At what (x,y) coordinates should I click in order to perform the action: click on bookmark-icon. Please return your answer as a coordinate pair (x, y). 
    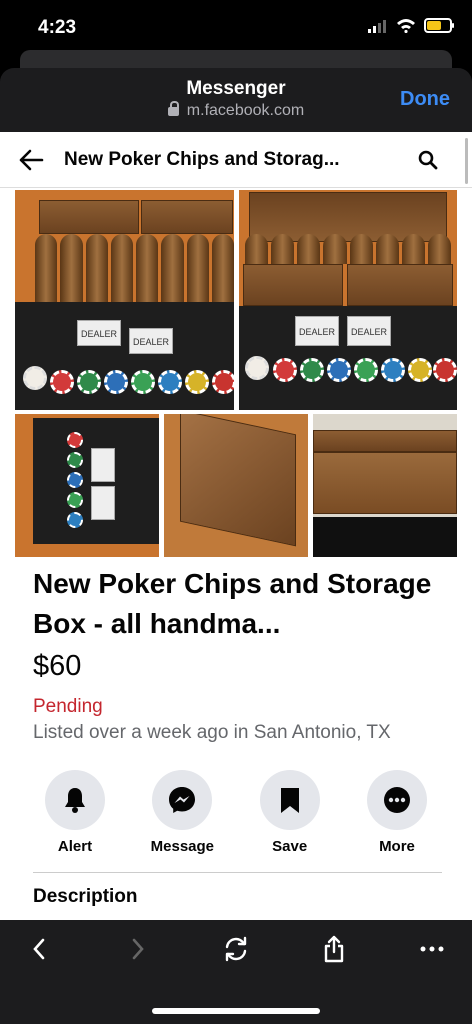
    Looking at the image, I should click on (289, 800).